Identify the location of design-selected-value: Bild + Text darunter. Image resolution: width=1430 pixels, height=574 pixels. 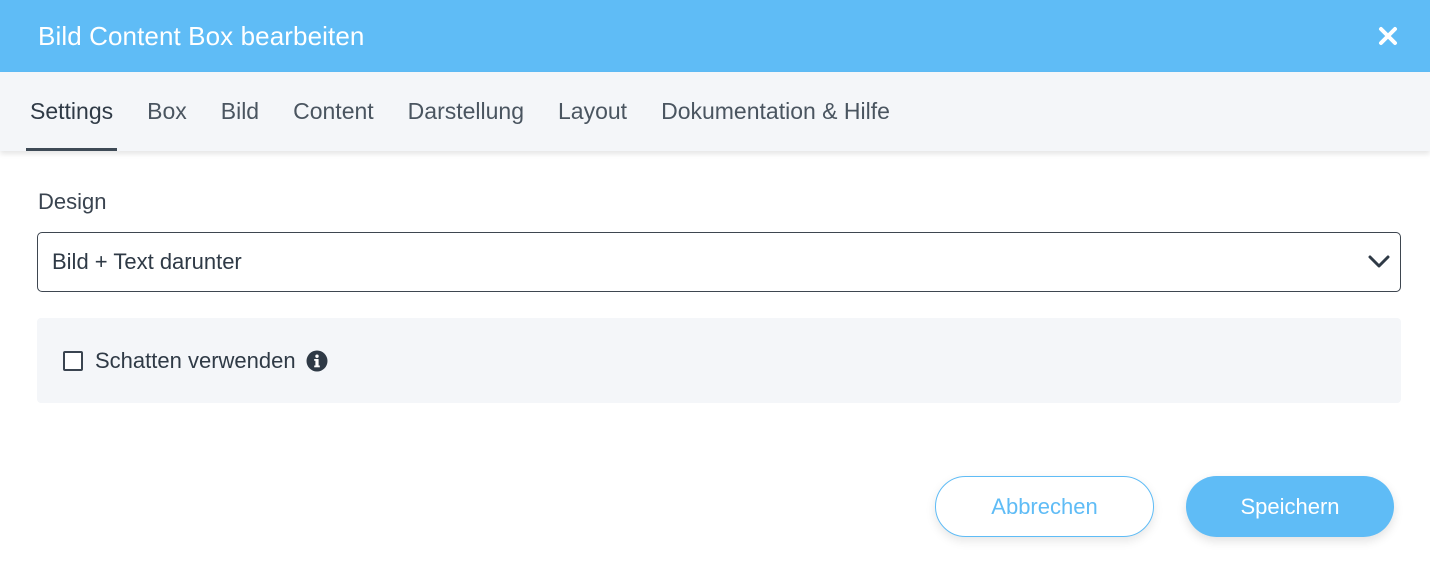
(147, 261).